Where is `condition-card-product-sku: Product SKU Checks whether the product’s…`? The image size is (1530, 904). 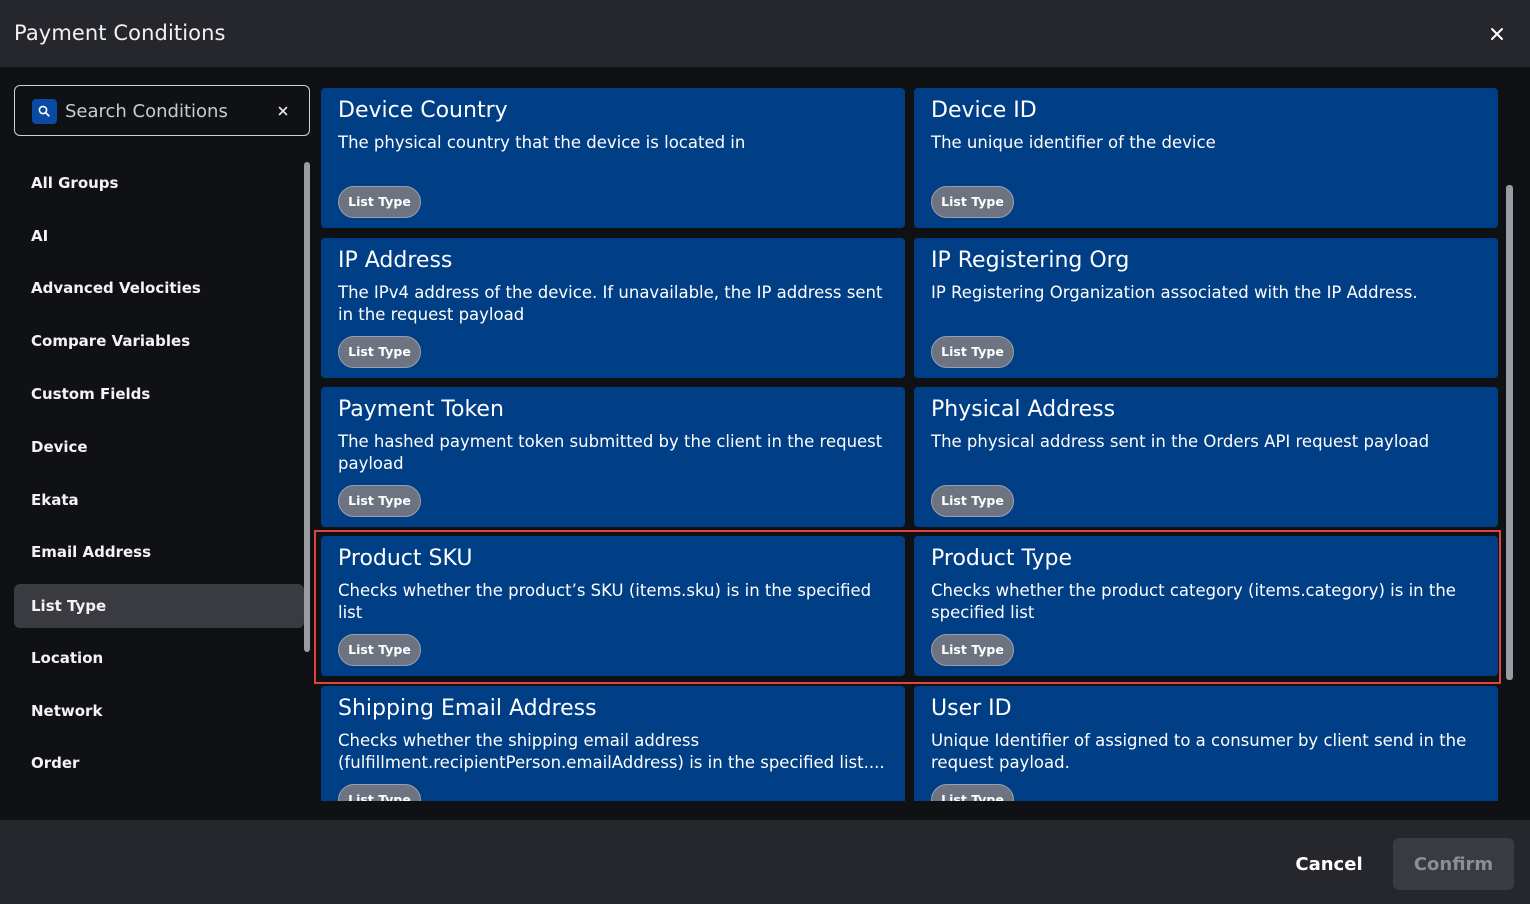 condition-card-product-sku: Product SKU Checks whether the product’s… is located at coordinates (613, 606).